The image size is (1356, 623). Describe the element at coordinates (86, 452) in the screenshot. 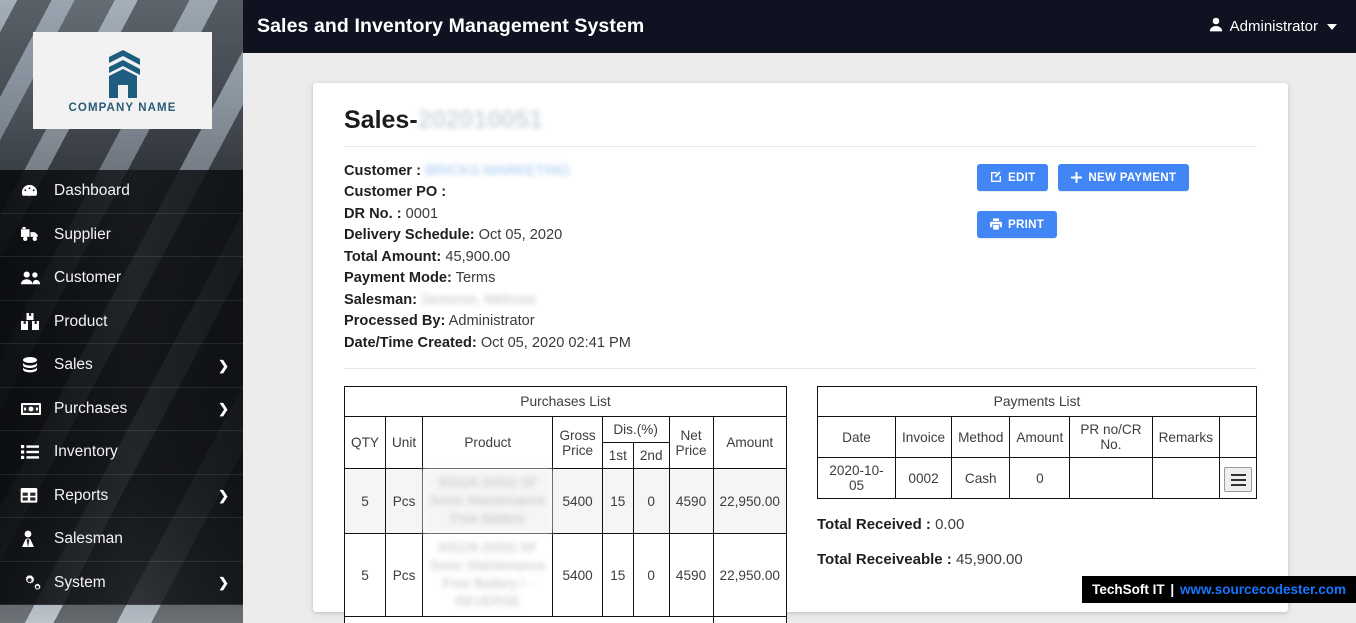

I see `sidebar-item-label: Inventory` at that location.